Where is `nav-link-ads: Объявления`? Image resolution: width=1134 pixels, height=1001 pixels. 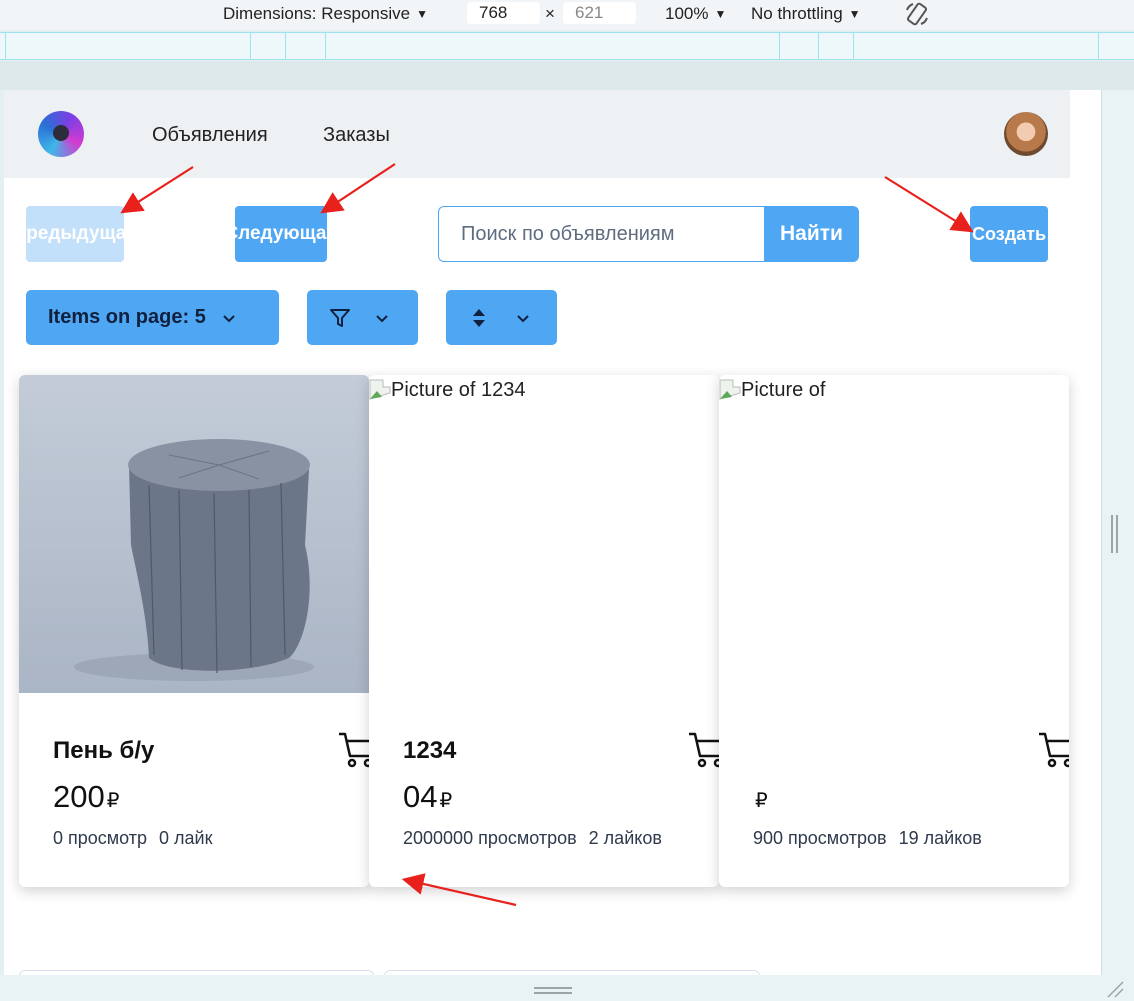 nav-link-ads: Объявления is located at coordinates (210, 135).